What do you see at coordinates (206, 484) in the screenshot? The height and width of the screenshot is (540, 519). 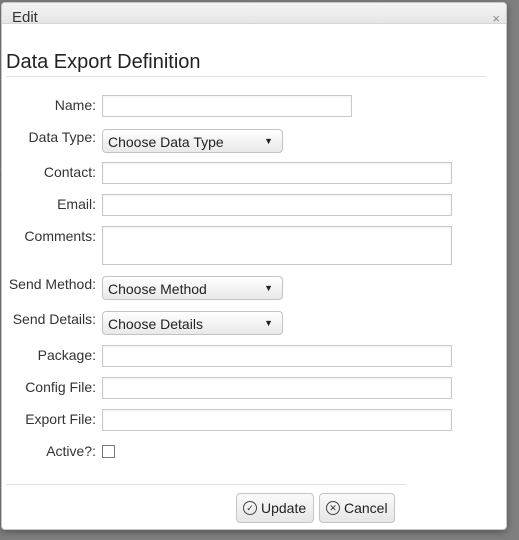 I see `footer-divider` at bounding box center [206, 484].